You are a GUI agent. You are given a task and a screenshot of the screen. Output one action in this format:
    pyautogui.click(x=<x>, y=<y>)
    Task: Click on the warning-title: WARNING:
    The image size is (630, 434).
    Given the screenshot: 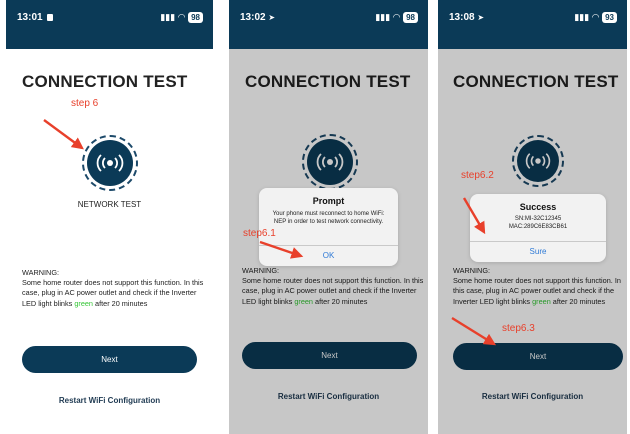 What is the action you would take?
    pyautogui.click(x=41, y=272)
    